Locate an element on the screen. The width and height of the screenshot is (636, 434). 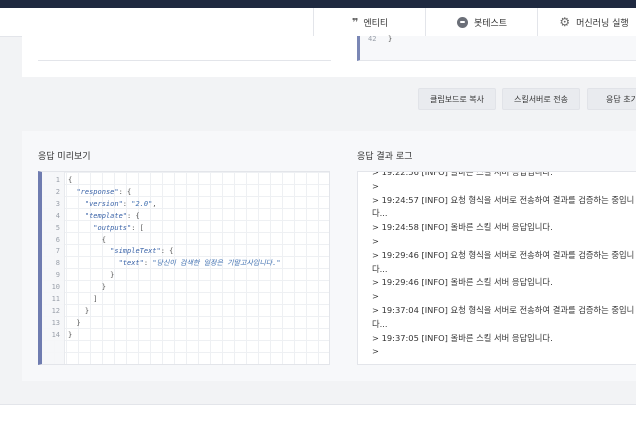
code-line: 9 } is located at coordinates (185, 275).